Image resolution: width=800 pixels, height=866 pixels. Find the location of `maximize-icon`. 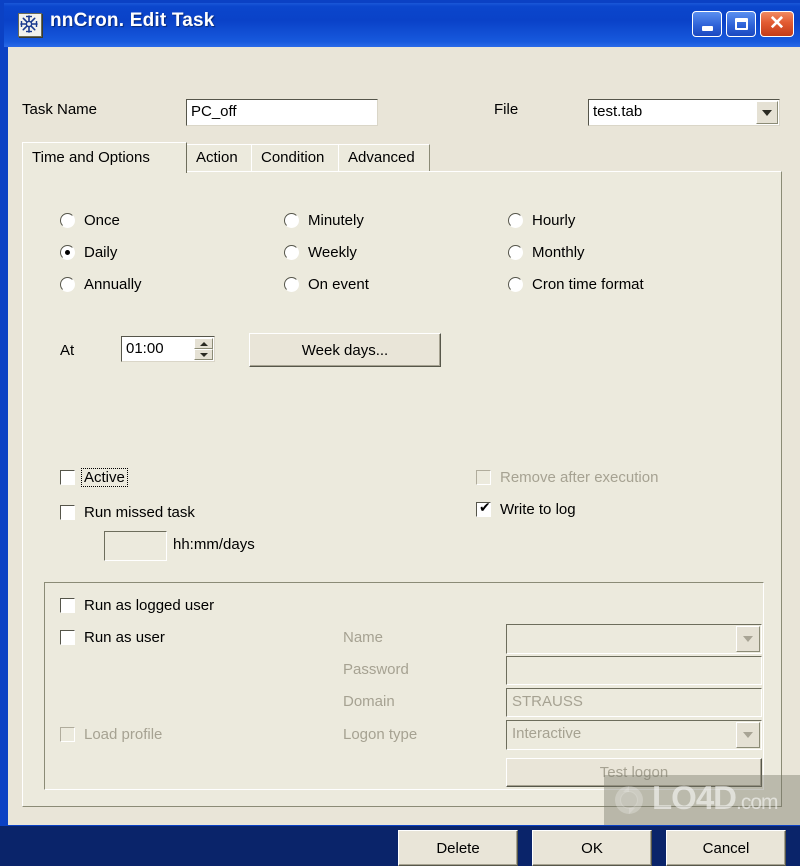

maximize-icon is located at coordinates (741, 24).